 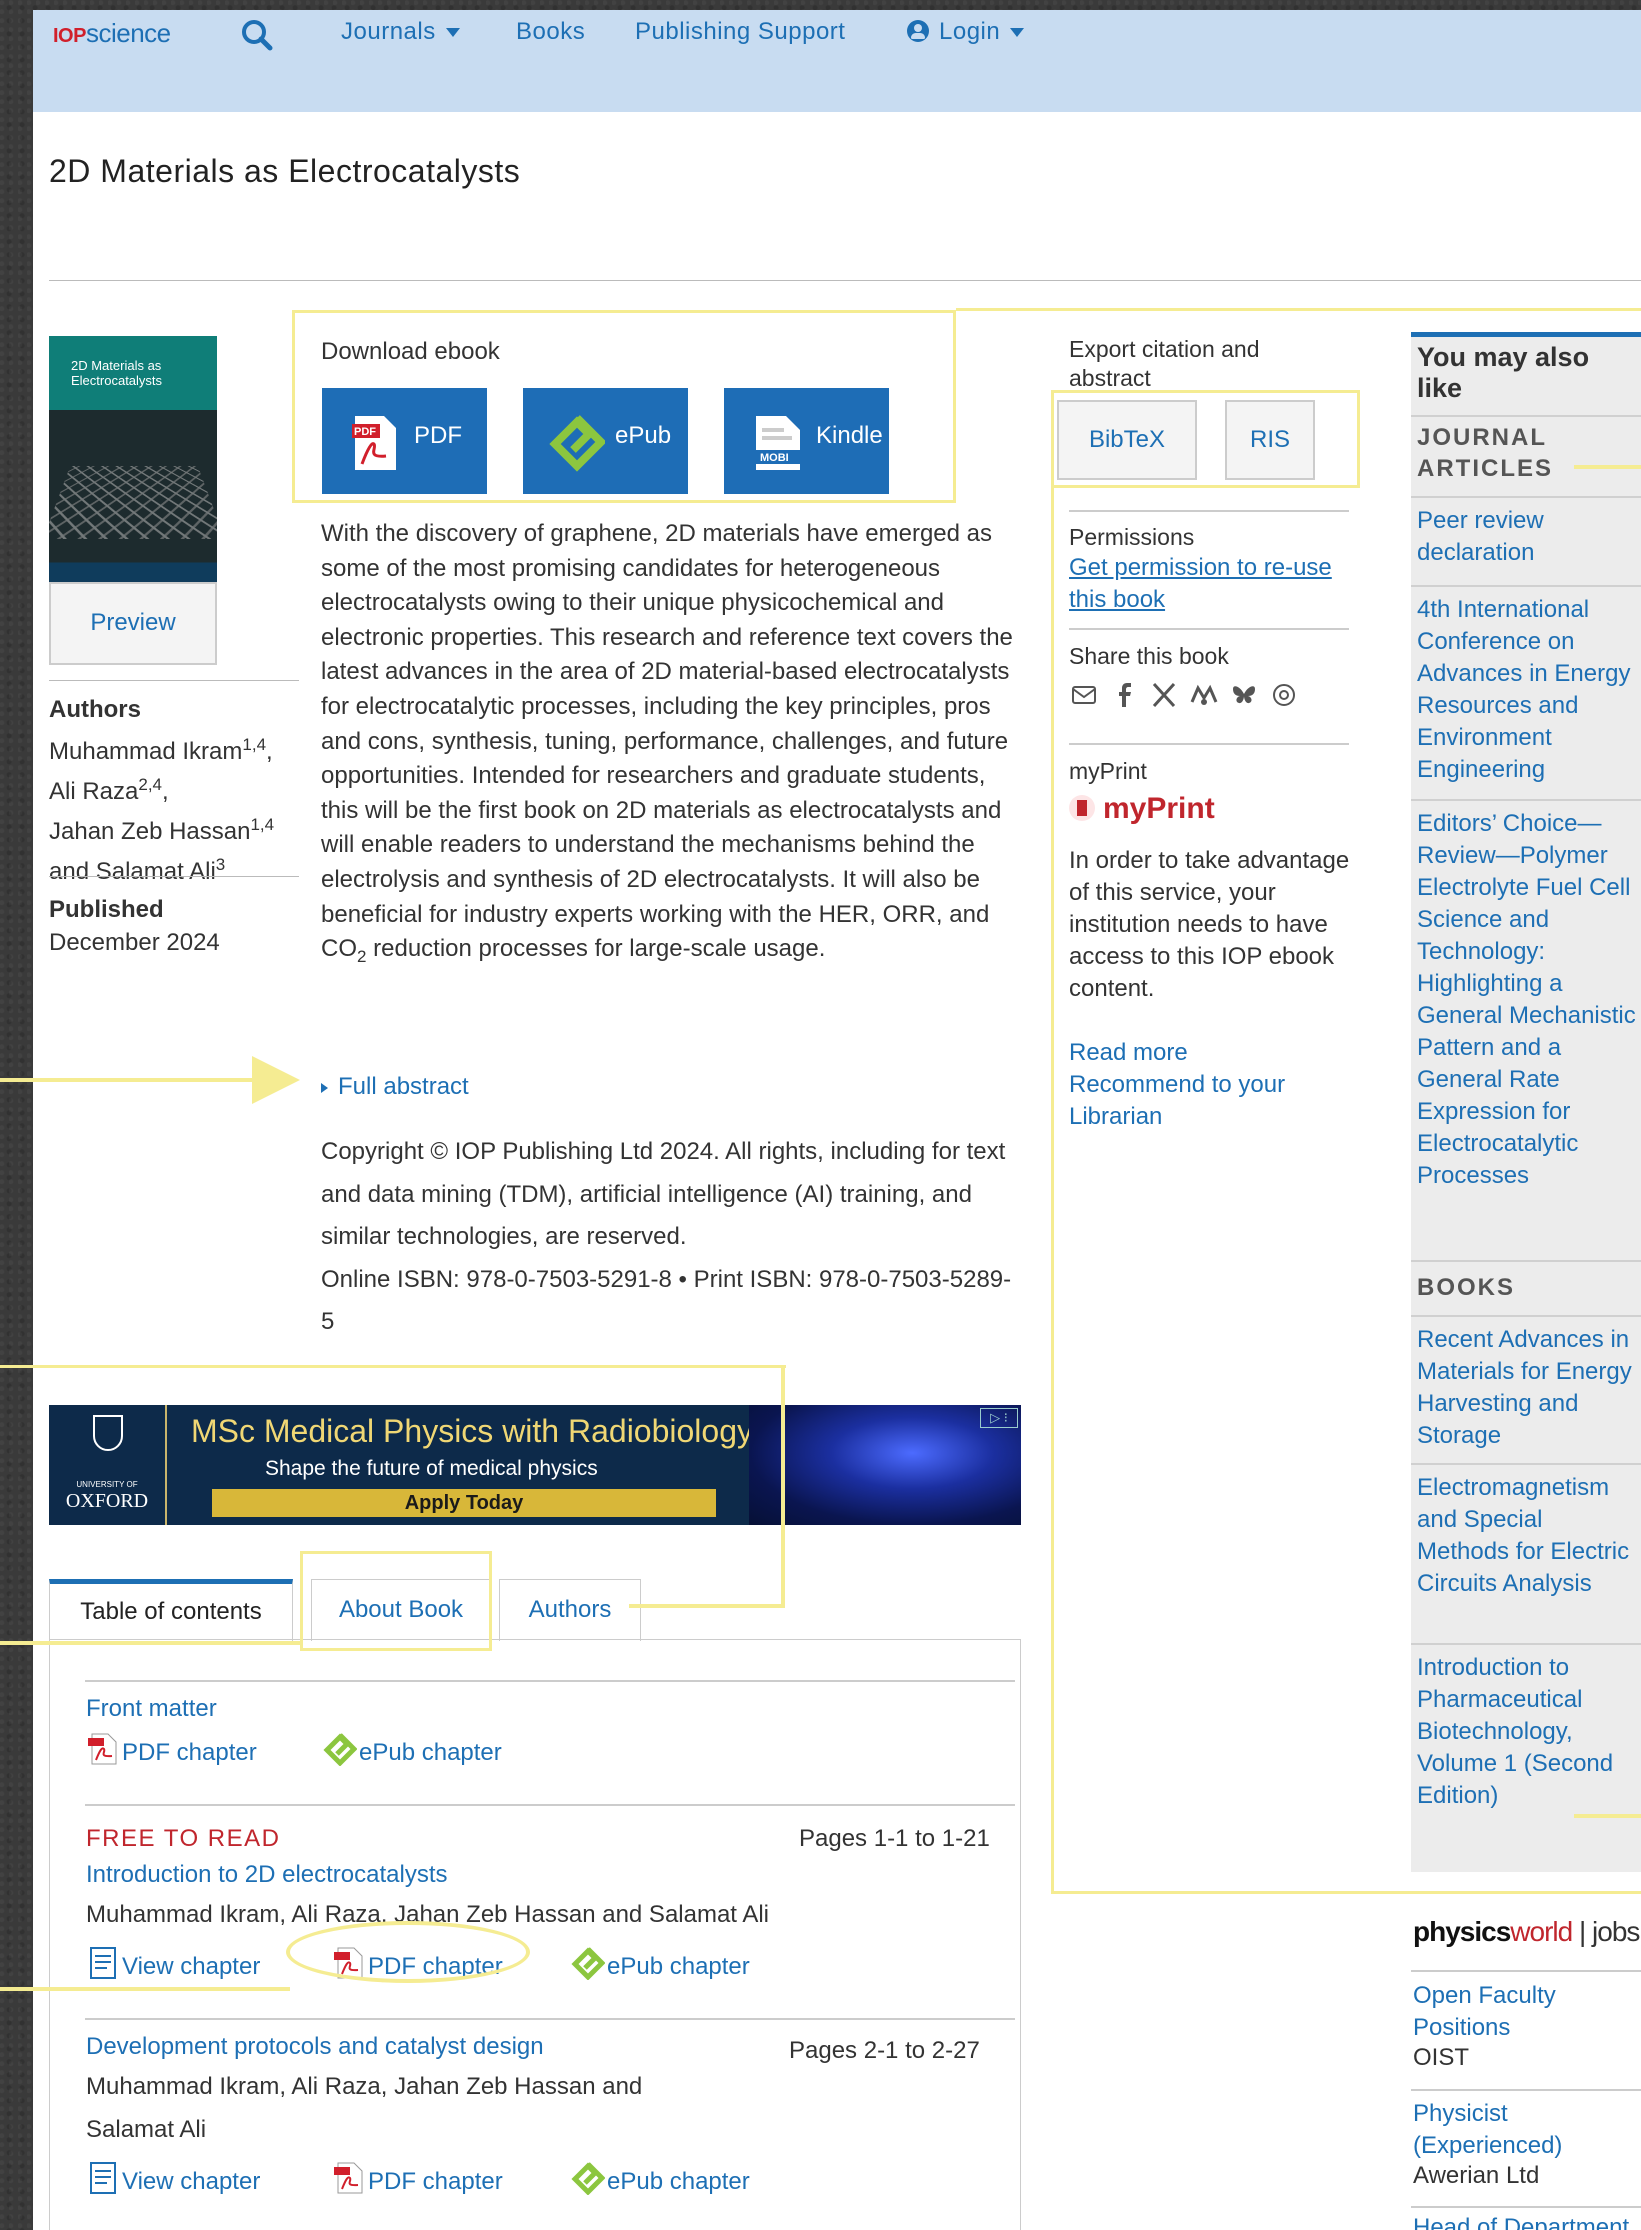 What do you see at coordinates (894, 1838) in the screenshot?
I see `chapter-pages: Pages 1-1 to 1-21` at bounding box center [894, 1838].